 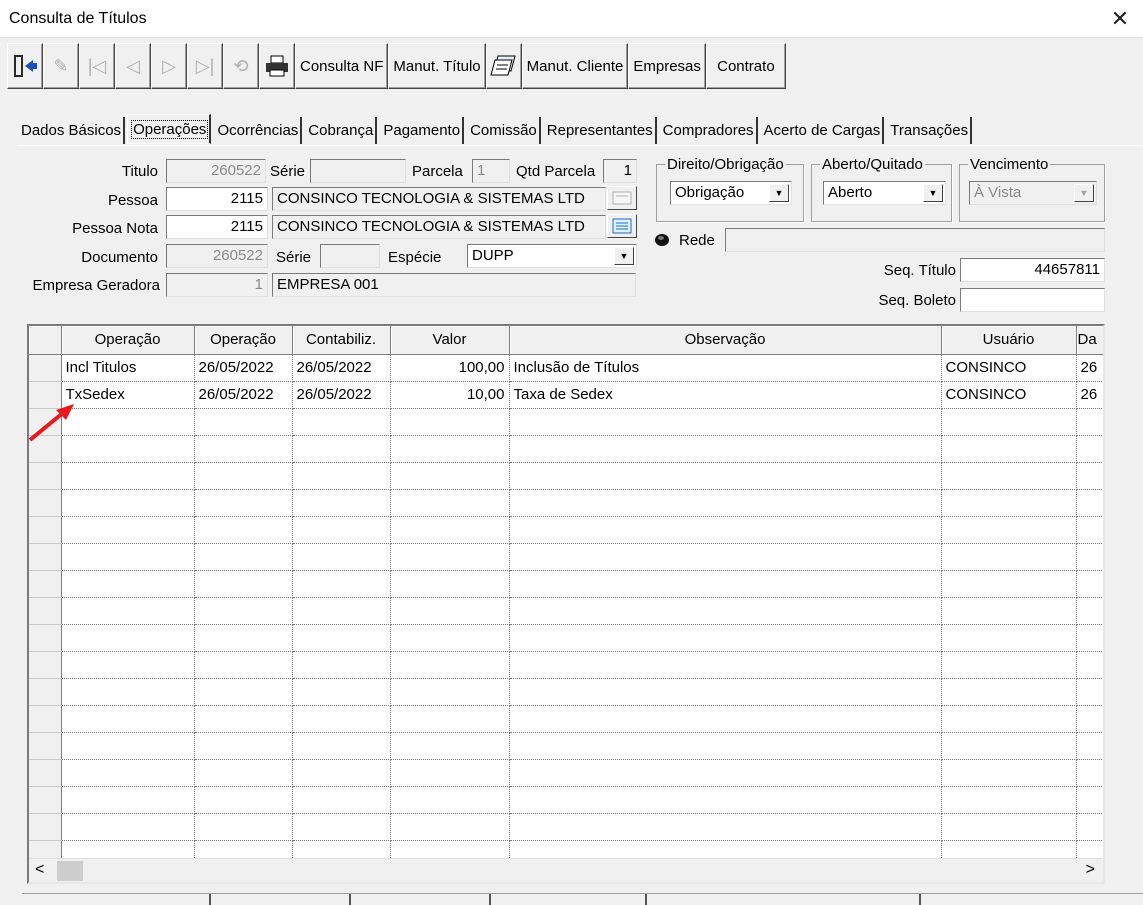 What do you see at coordinates (1089, 340) in the screenshot?
I see `column-header: Da` at bounding box center [1089, 340].